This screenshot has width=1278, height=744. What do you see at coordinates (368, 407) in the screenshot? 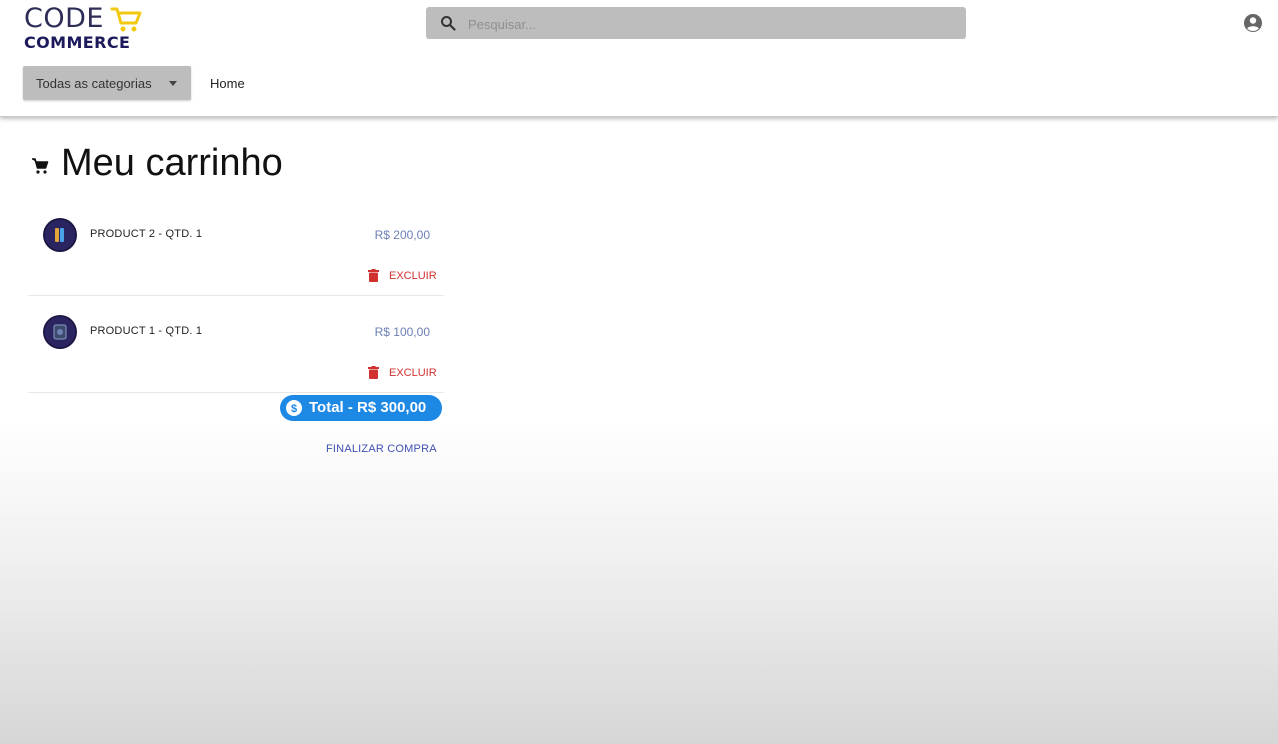
I see `total-amount: Total - R$ 300,00` at bounding box center [368, 407].